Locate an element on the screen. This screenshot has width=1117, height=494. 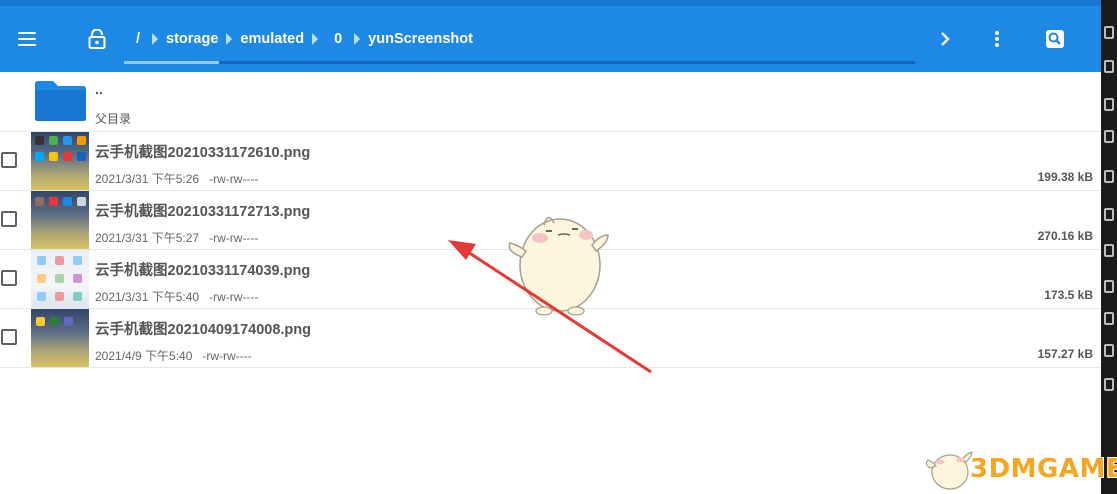
path-scrollbar is located at coordinates (519, 62).